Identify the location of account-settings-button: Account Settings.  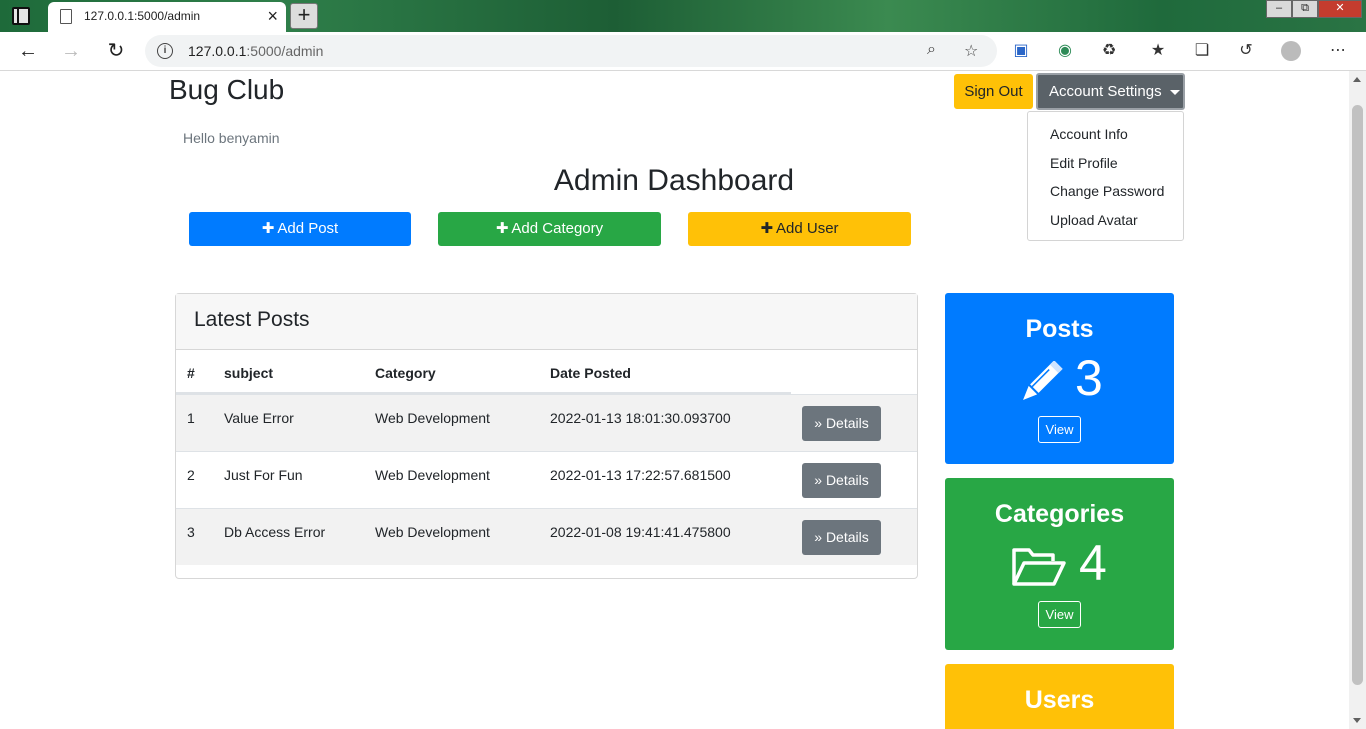
(1110, 91).